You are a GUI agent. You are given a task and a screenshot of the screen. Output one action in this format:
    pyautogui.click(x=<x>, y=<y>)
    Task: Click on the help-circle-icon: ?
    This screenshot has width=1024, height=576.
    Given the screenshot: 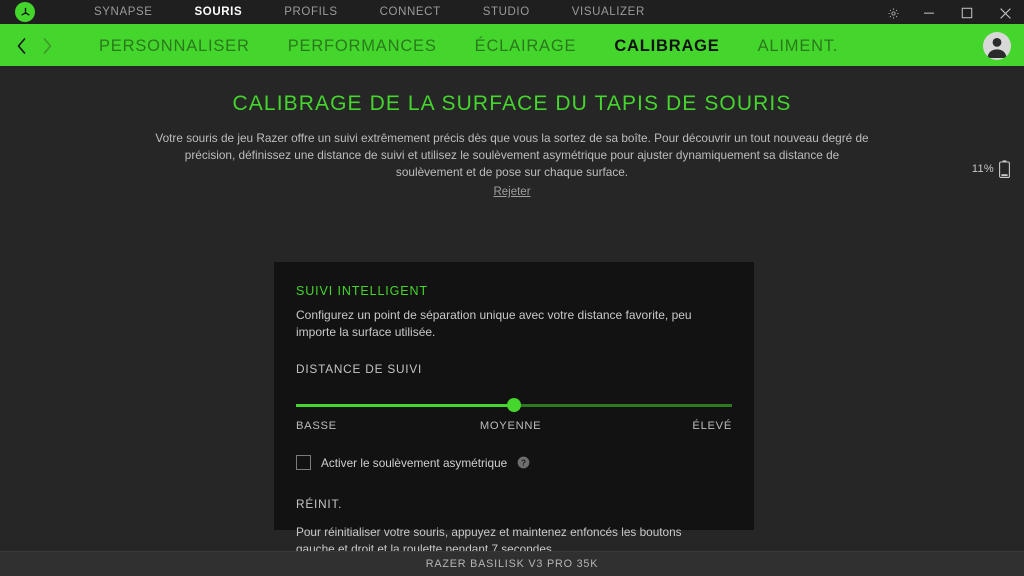 What is the action you would take?
    pyautogui.click(x=523, y=462)
    